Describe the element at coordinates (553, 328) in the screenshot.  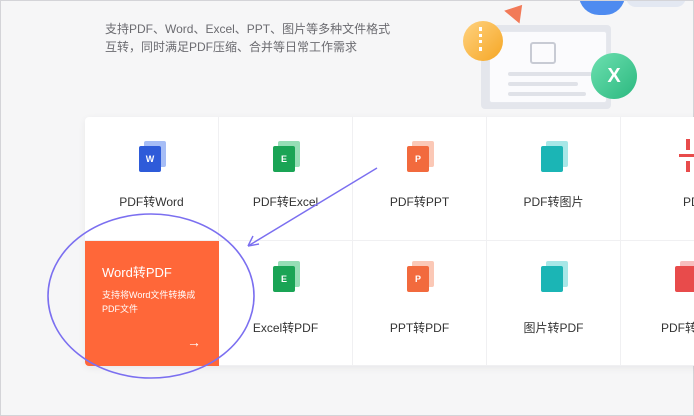
I see `tool-label: 图片转PDF` at that location.